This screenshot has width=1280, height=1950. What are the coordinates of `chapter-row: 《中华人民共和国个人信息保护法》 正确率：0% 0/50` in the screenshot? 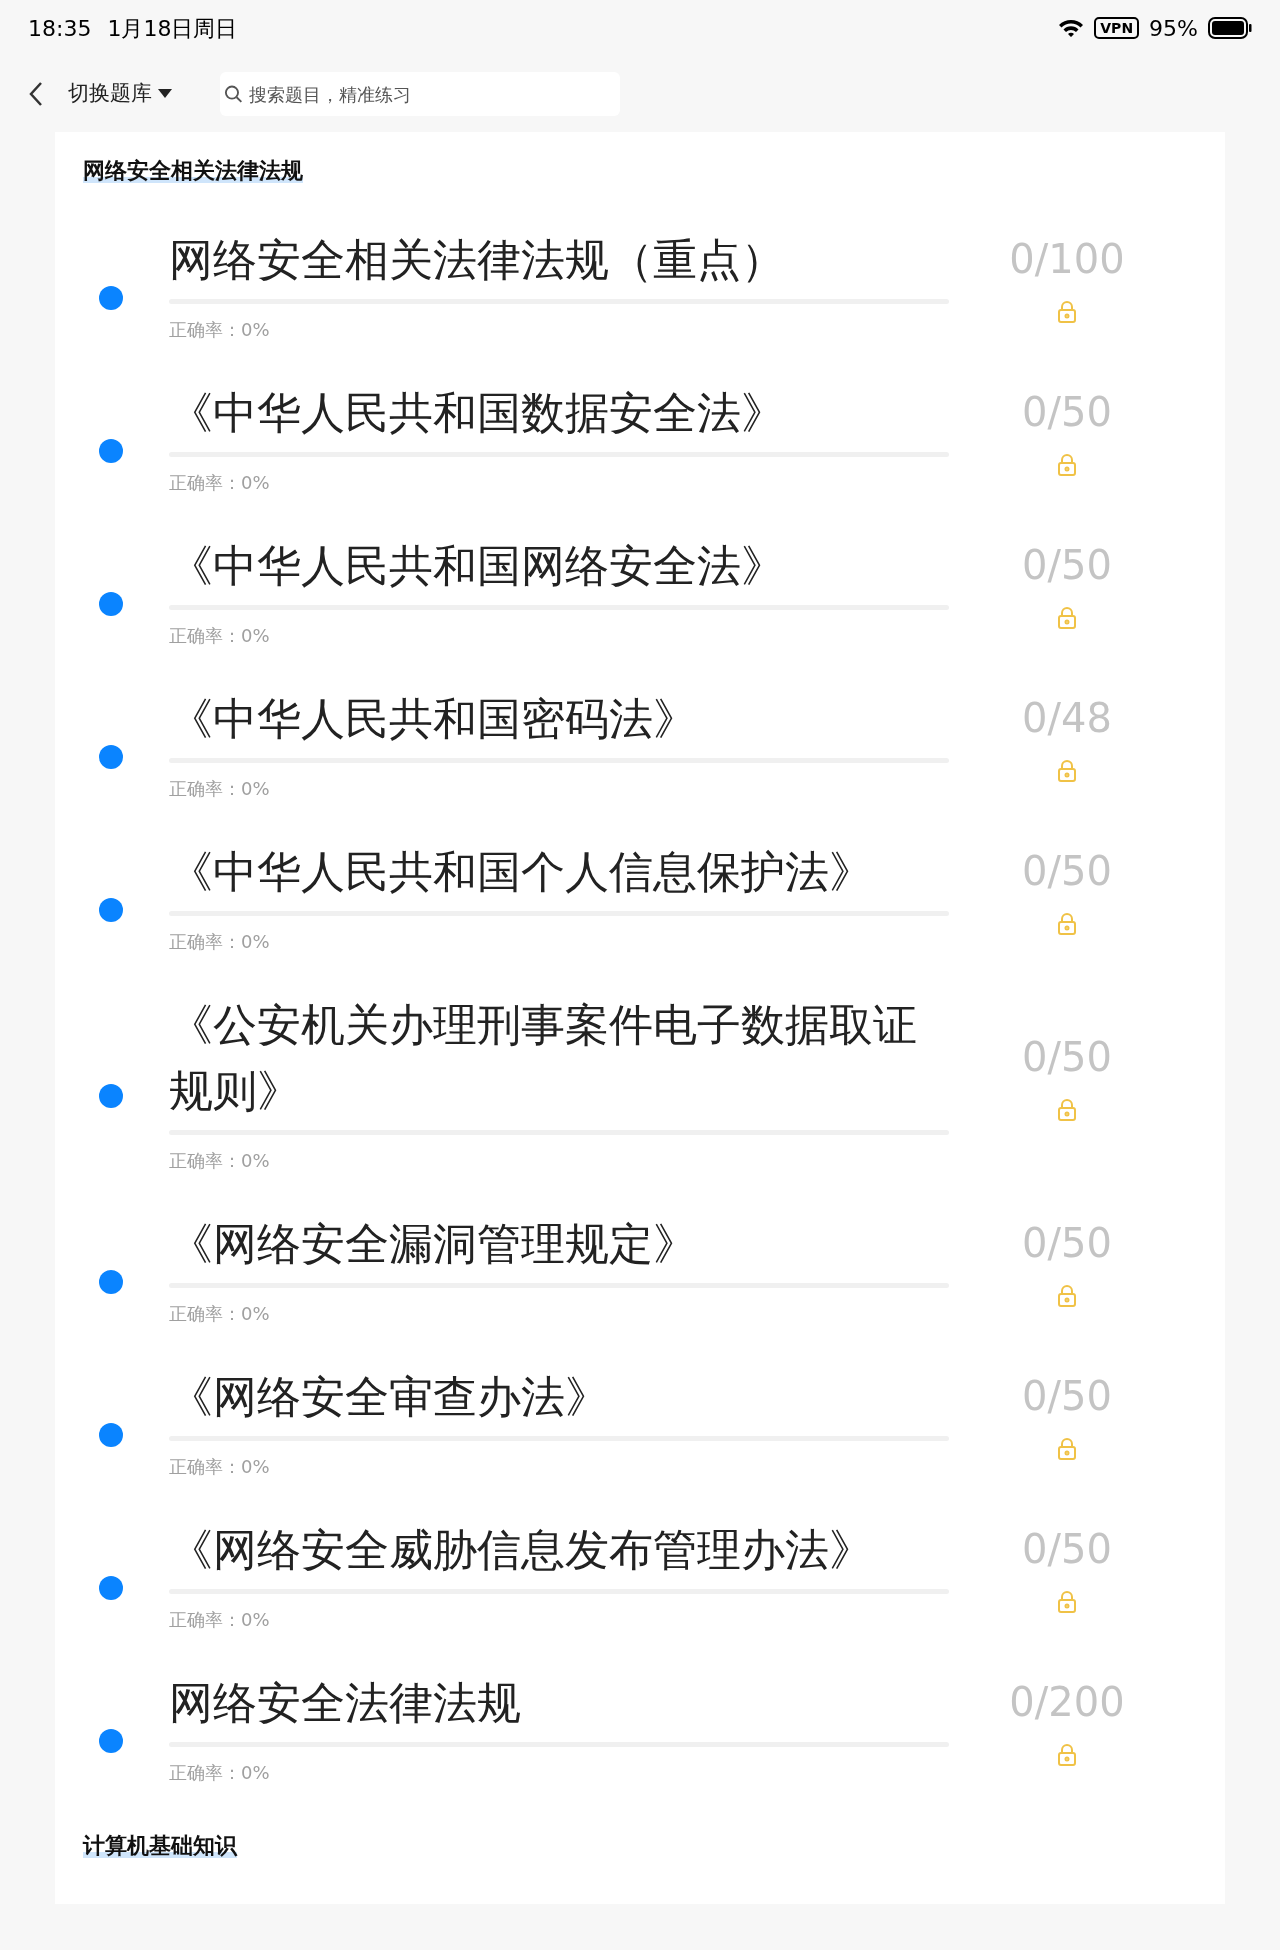 It's located at (640, 899).